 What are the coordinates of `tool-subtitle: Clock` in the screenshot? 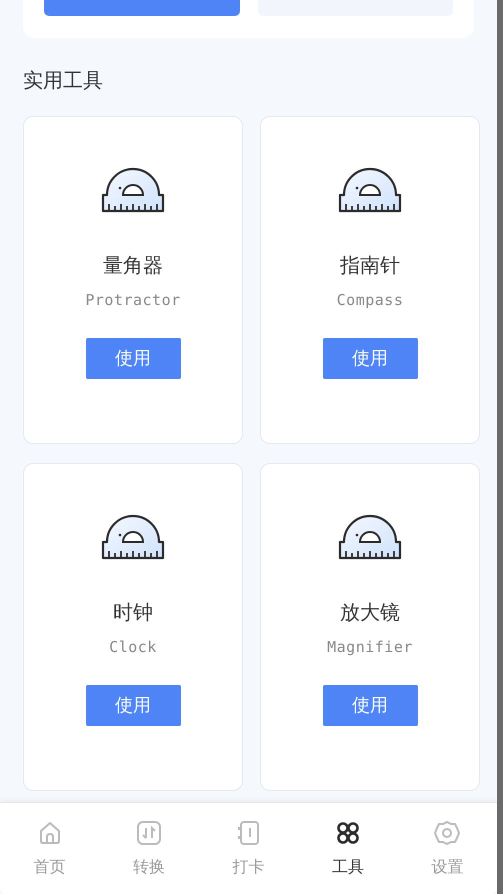 It's located at (133, 647).